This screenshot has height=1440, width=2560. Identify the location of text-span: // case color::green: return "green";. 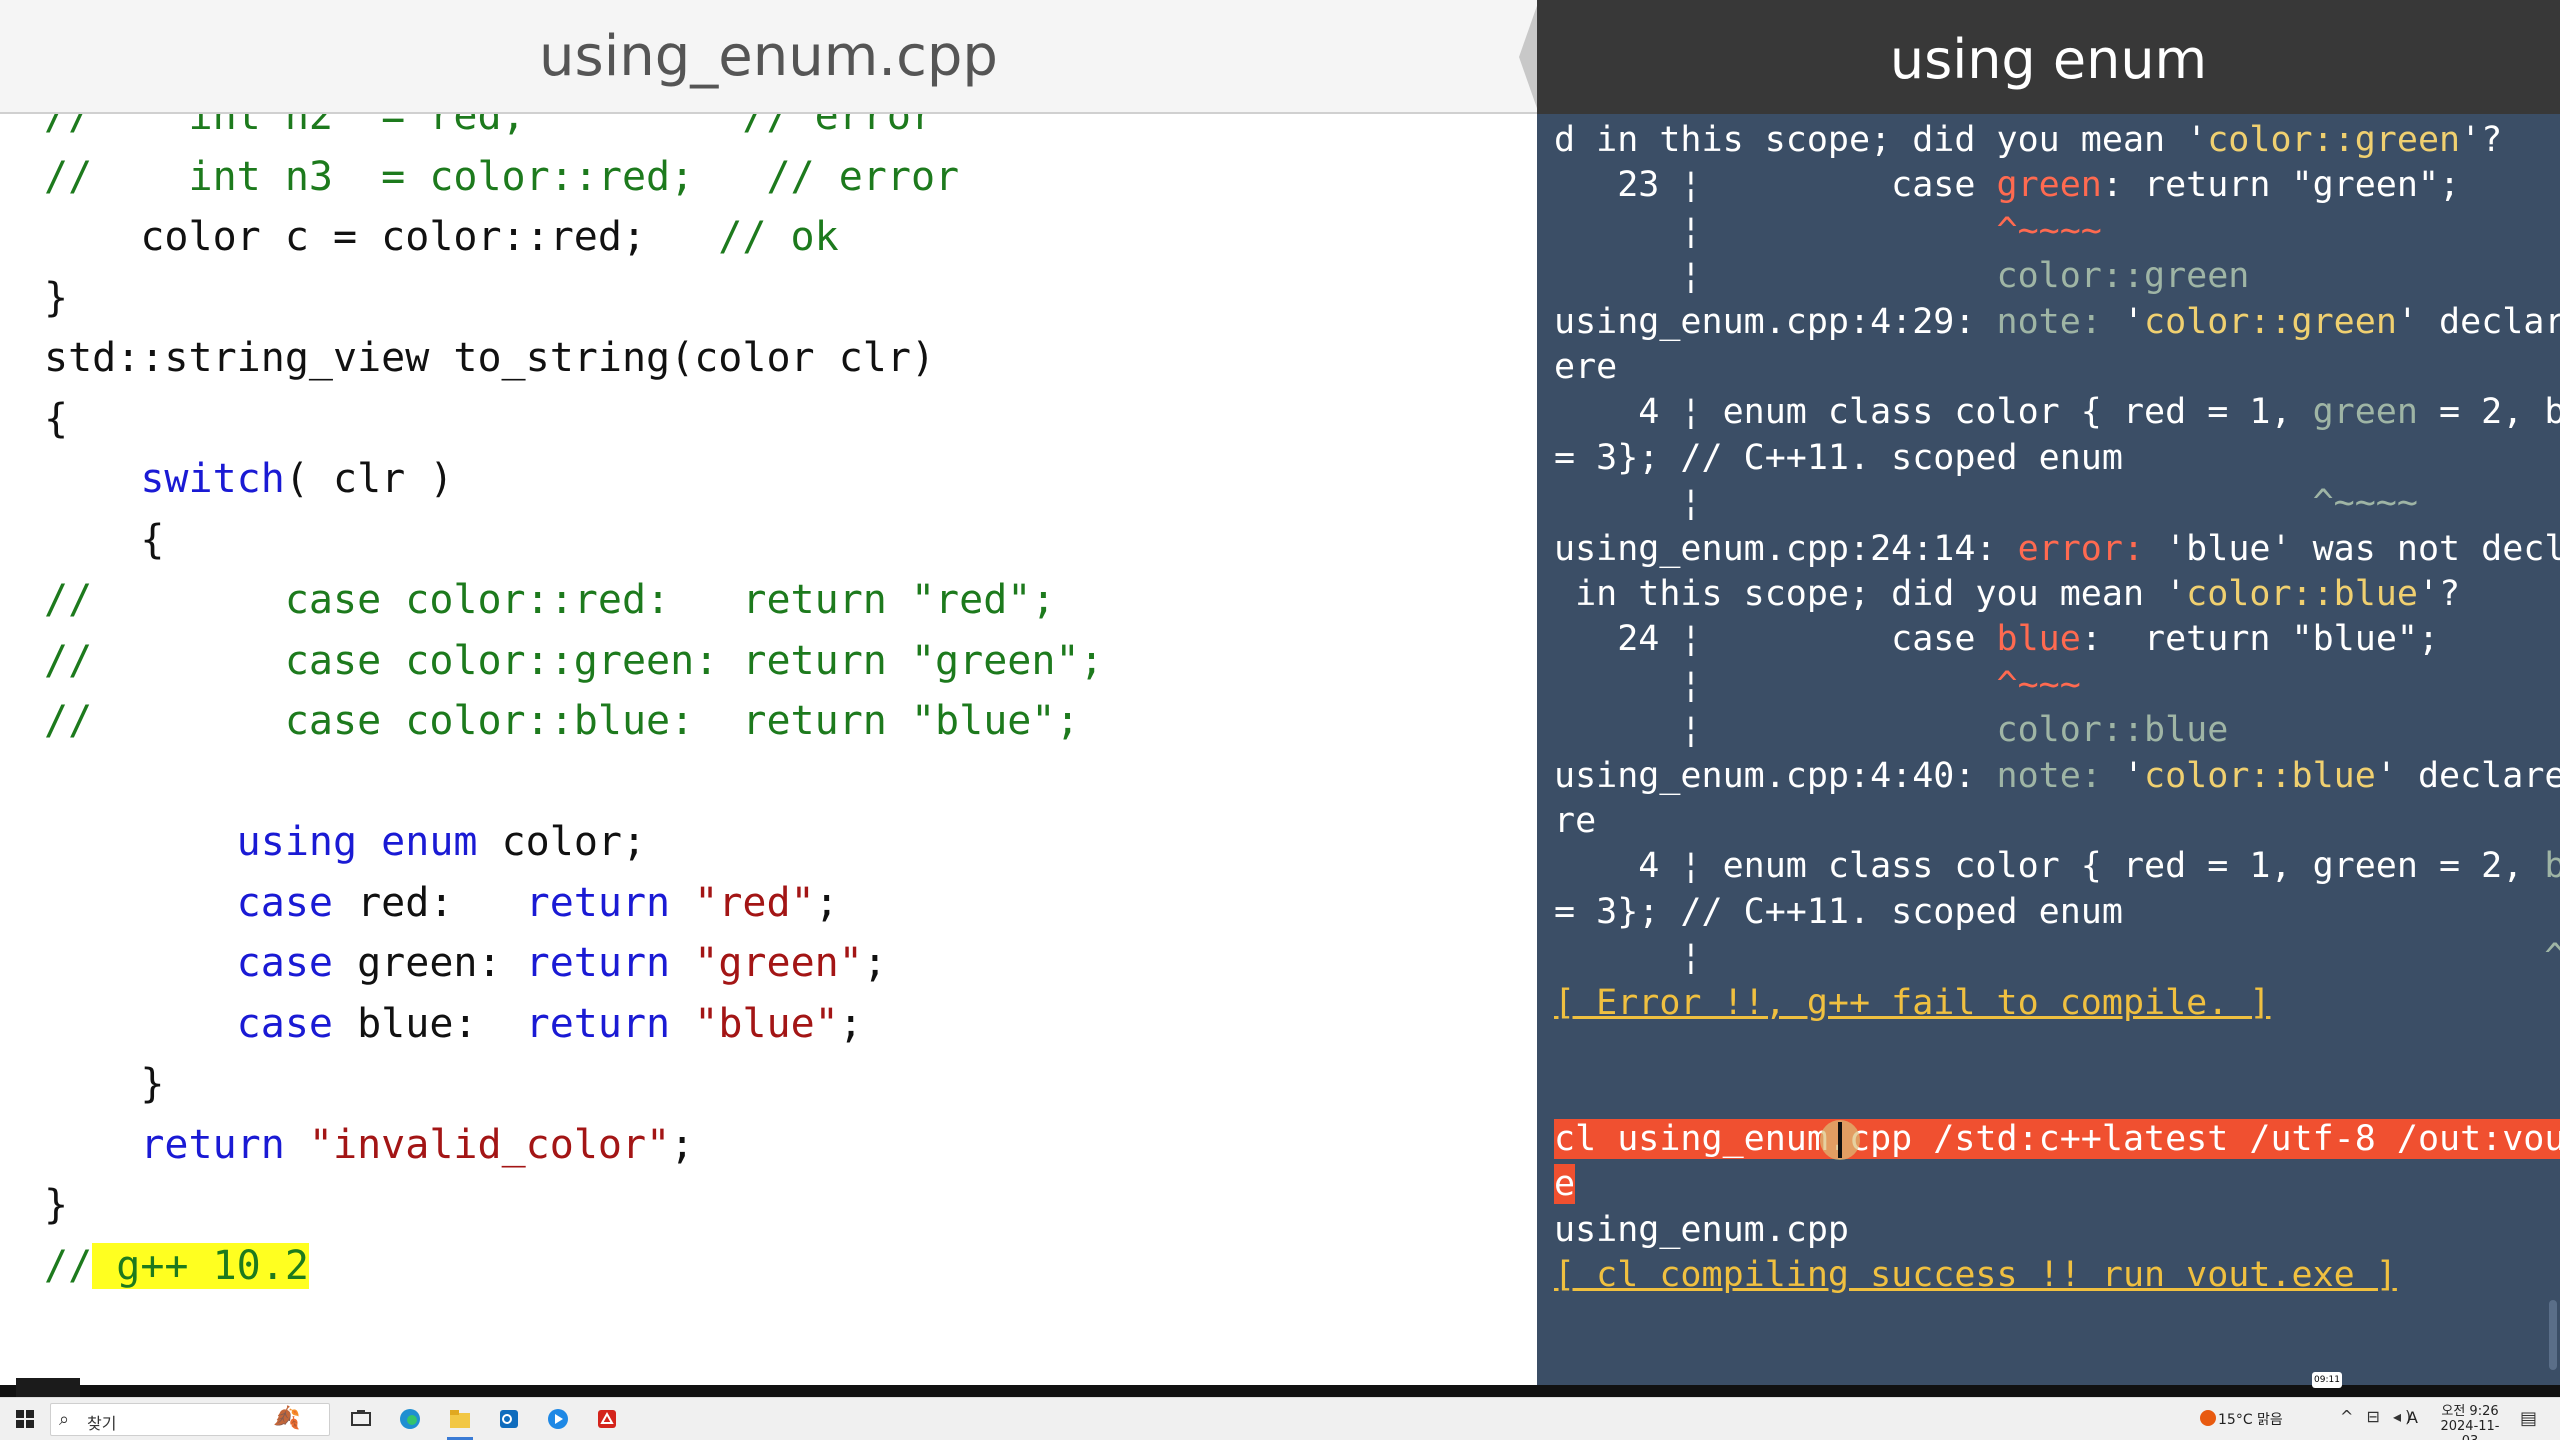
(574, 660).